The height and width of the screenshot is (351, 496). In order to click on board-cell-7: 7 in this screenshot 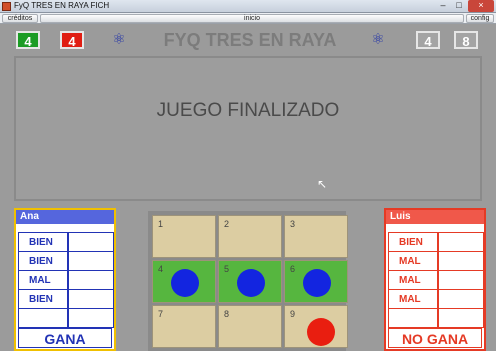, I will do `click(184, 326)`.